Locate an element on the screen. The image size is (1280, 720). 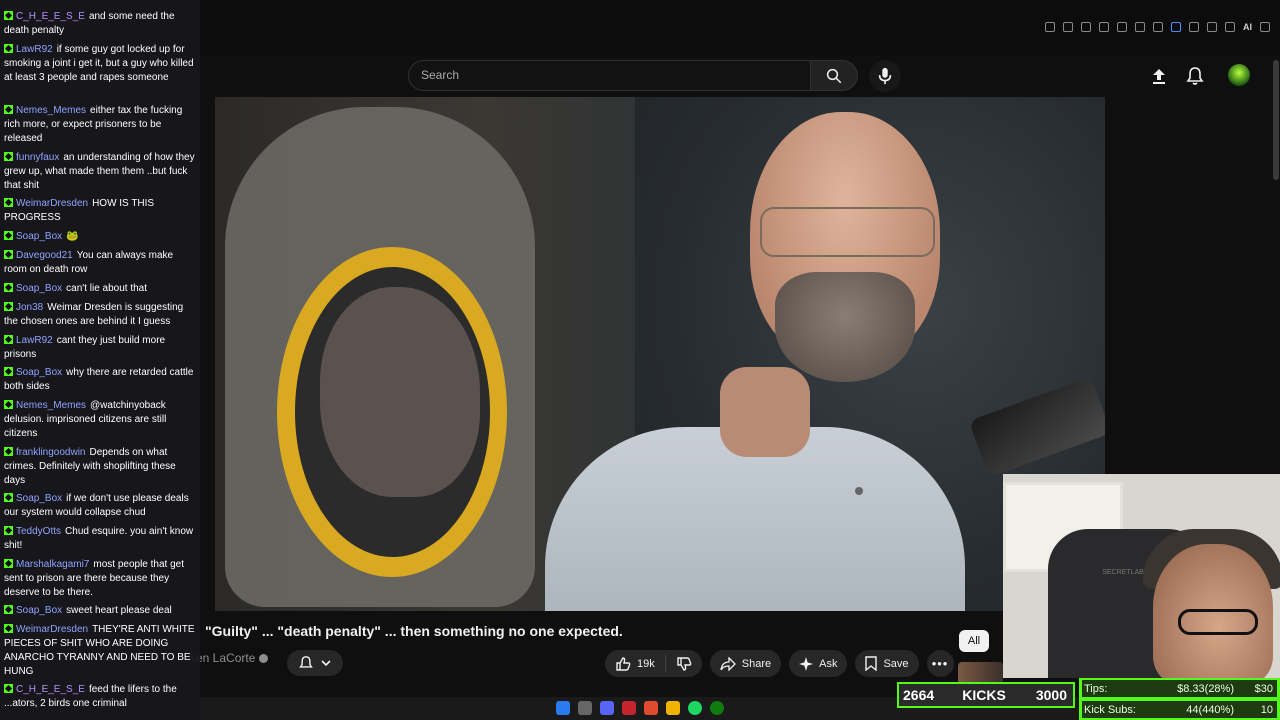
xbox-icon is located at coordinates (717, 708).